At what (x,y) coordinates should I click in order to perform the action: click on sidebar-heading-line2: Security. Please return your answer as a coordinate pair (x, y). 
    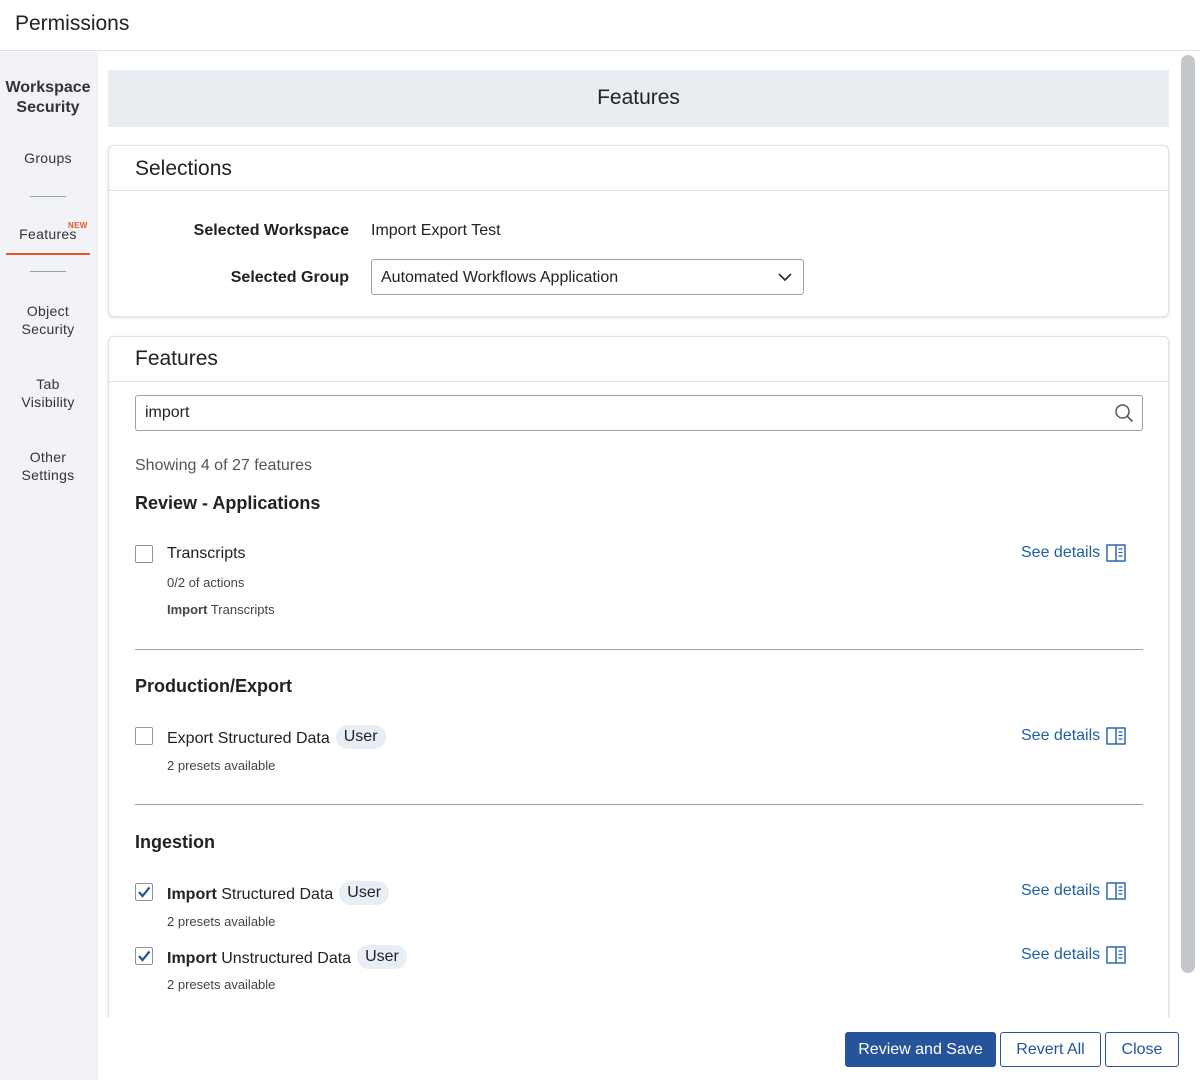
    Looking at the image, I should click on (48, 107).